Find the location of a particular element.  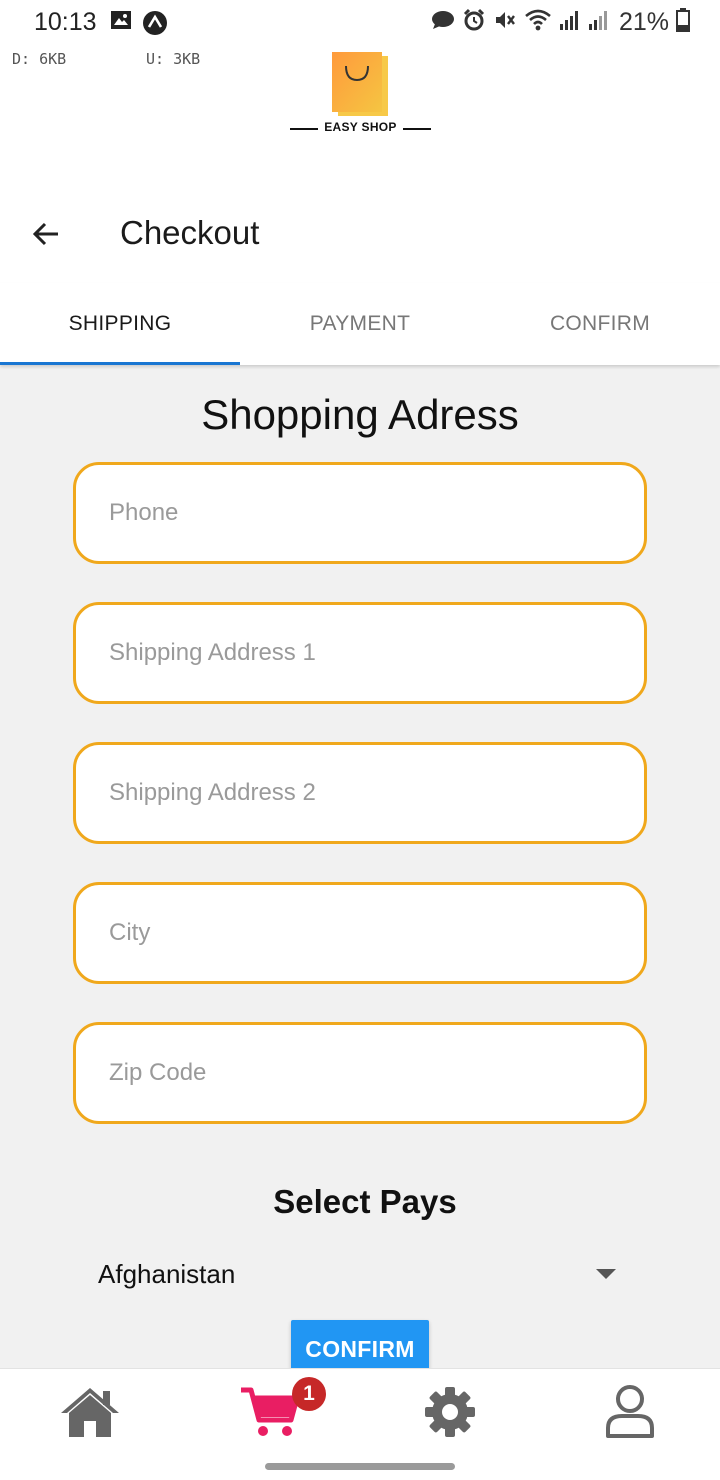

bottom-navigation: 1 is located at coordinates (360, 1411).